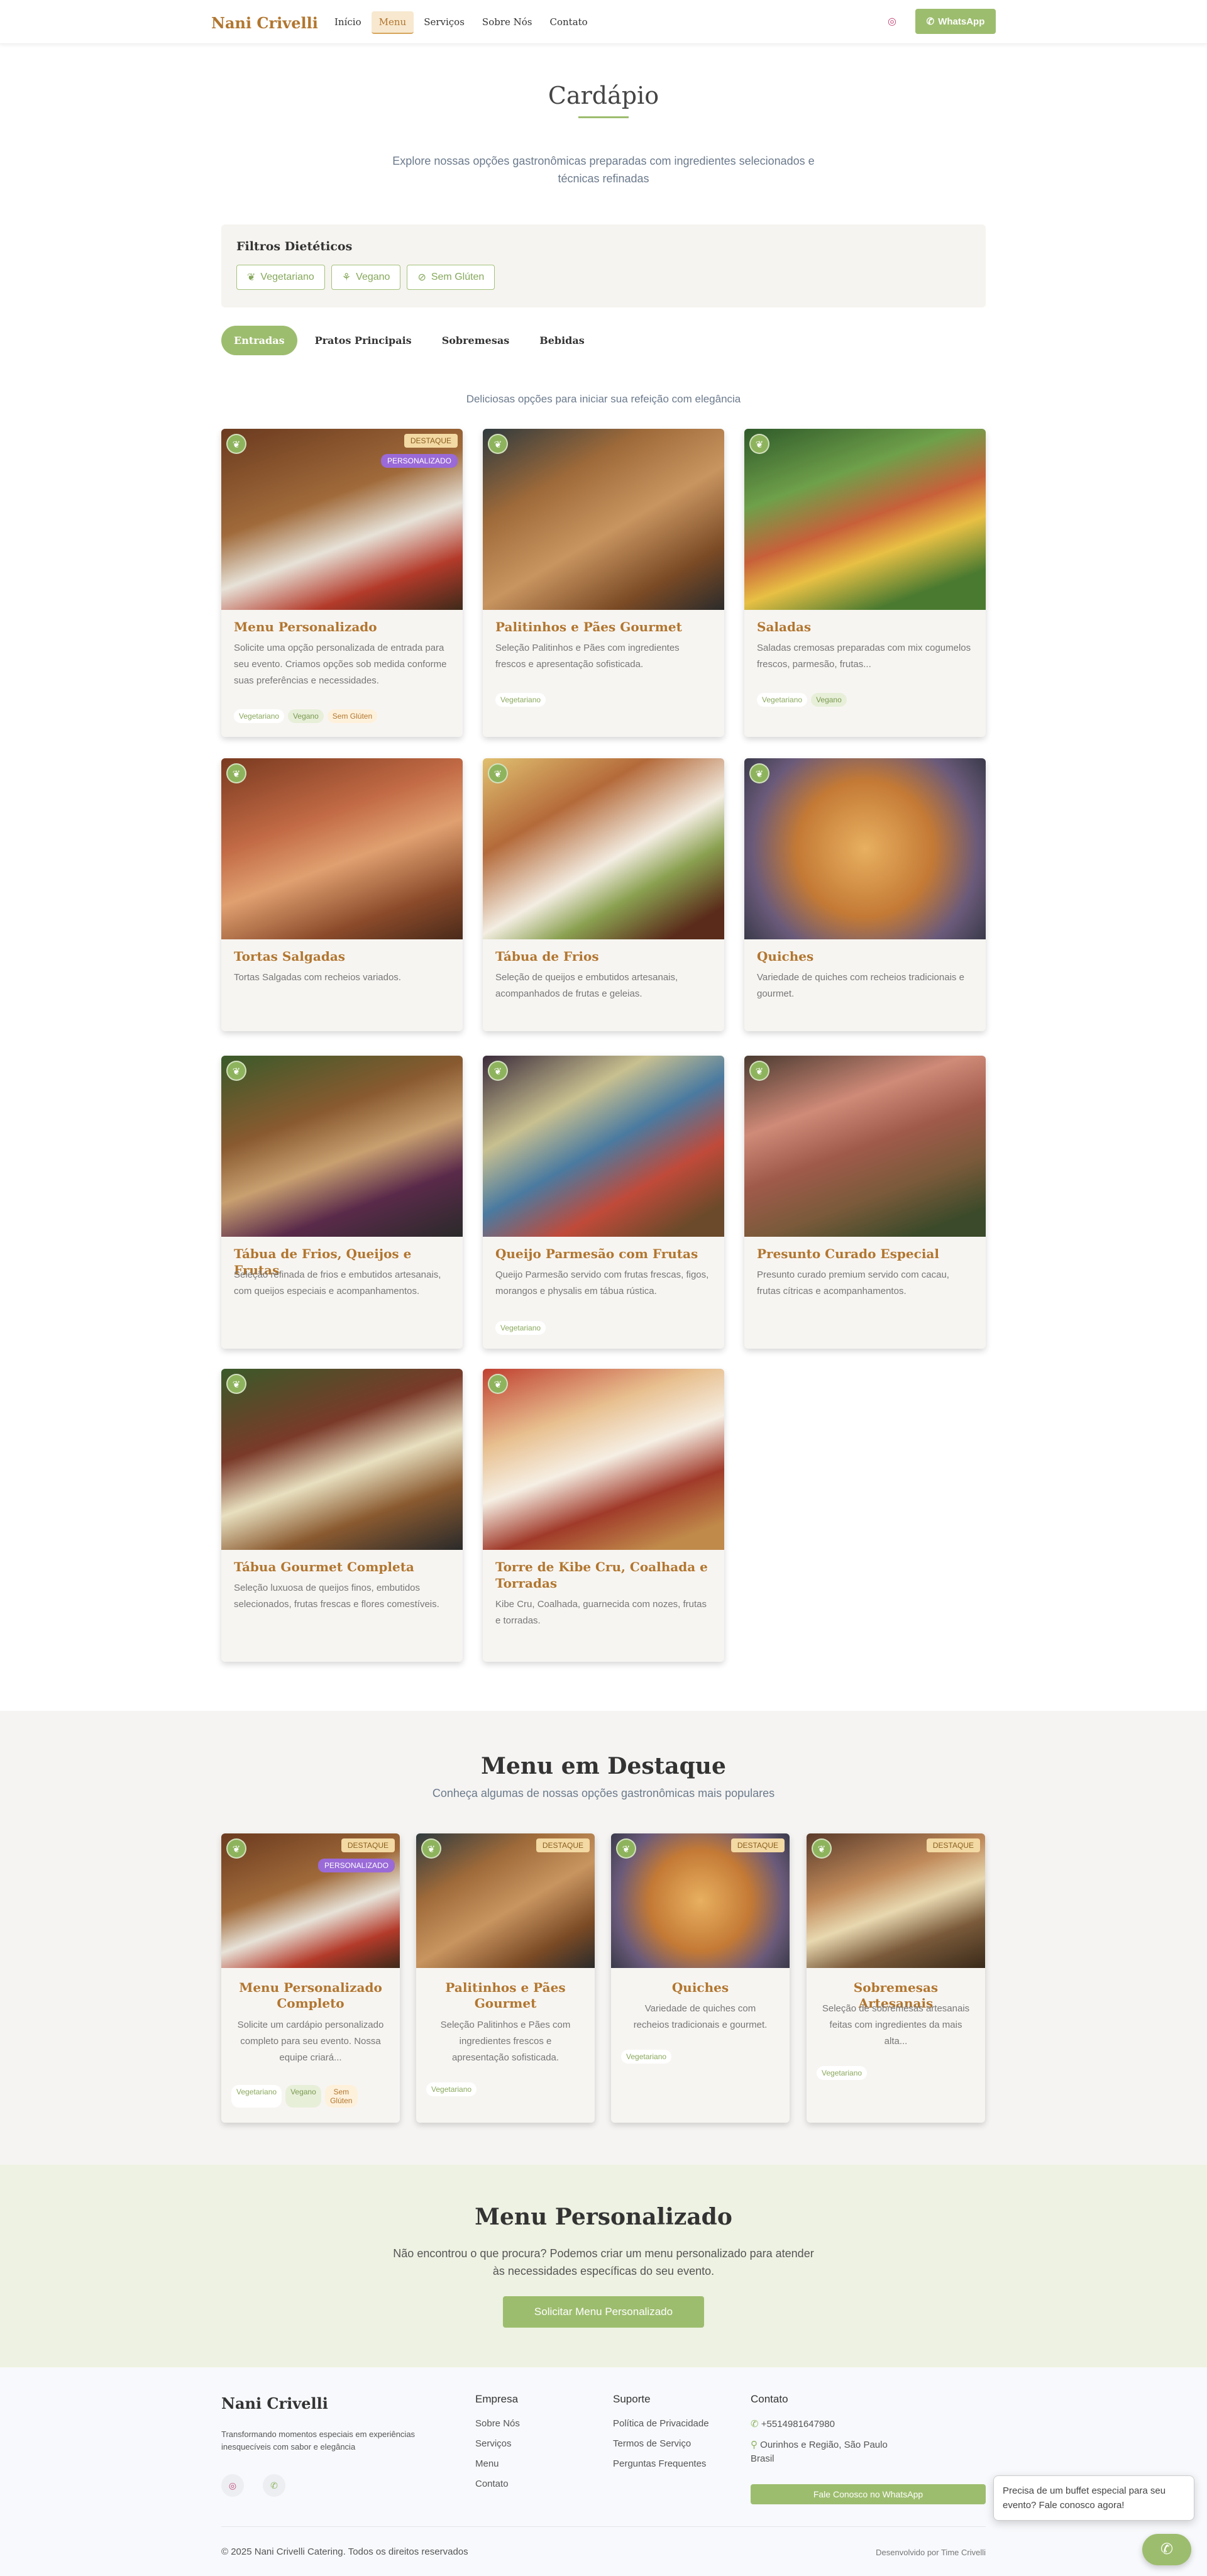 The width and height of the screenshot is (1207, 2576). What do you see at coordinates (356, 1865) in the screenshot?
I see `custom-badge: PERSONALIZADO` at bounding box center [356, 1865].